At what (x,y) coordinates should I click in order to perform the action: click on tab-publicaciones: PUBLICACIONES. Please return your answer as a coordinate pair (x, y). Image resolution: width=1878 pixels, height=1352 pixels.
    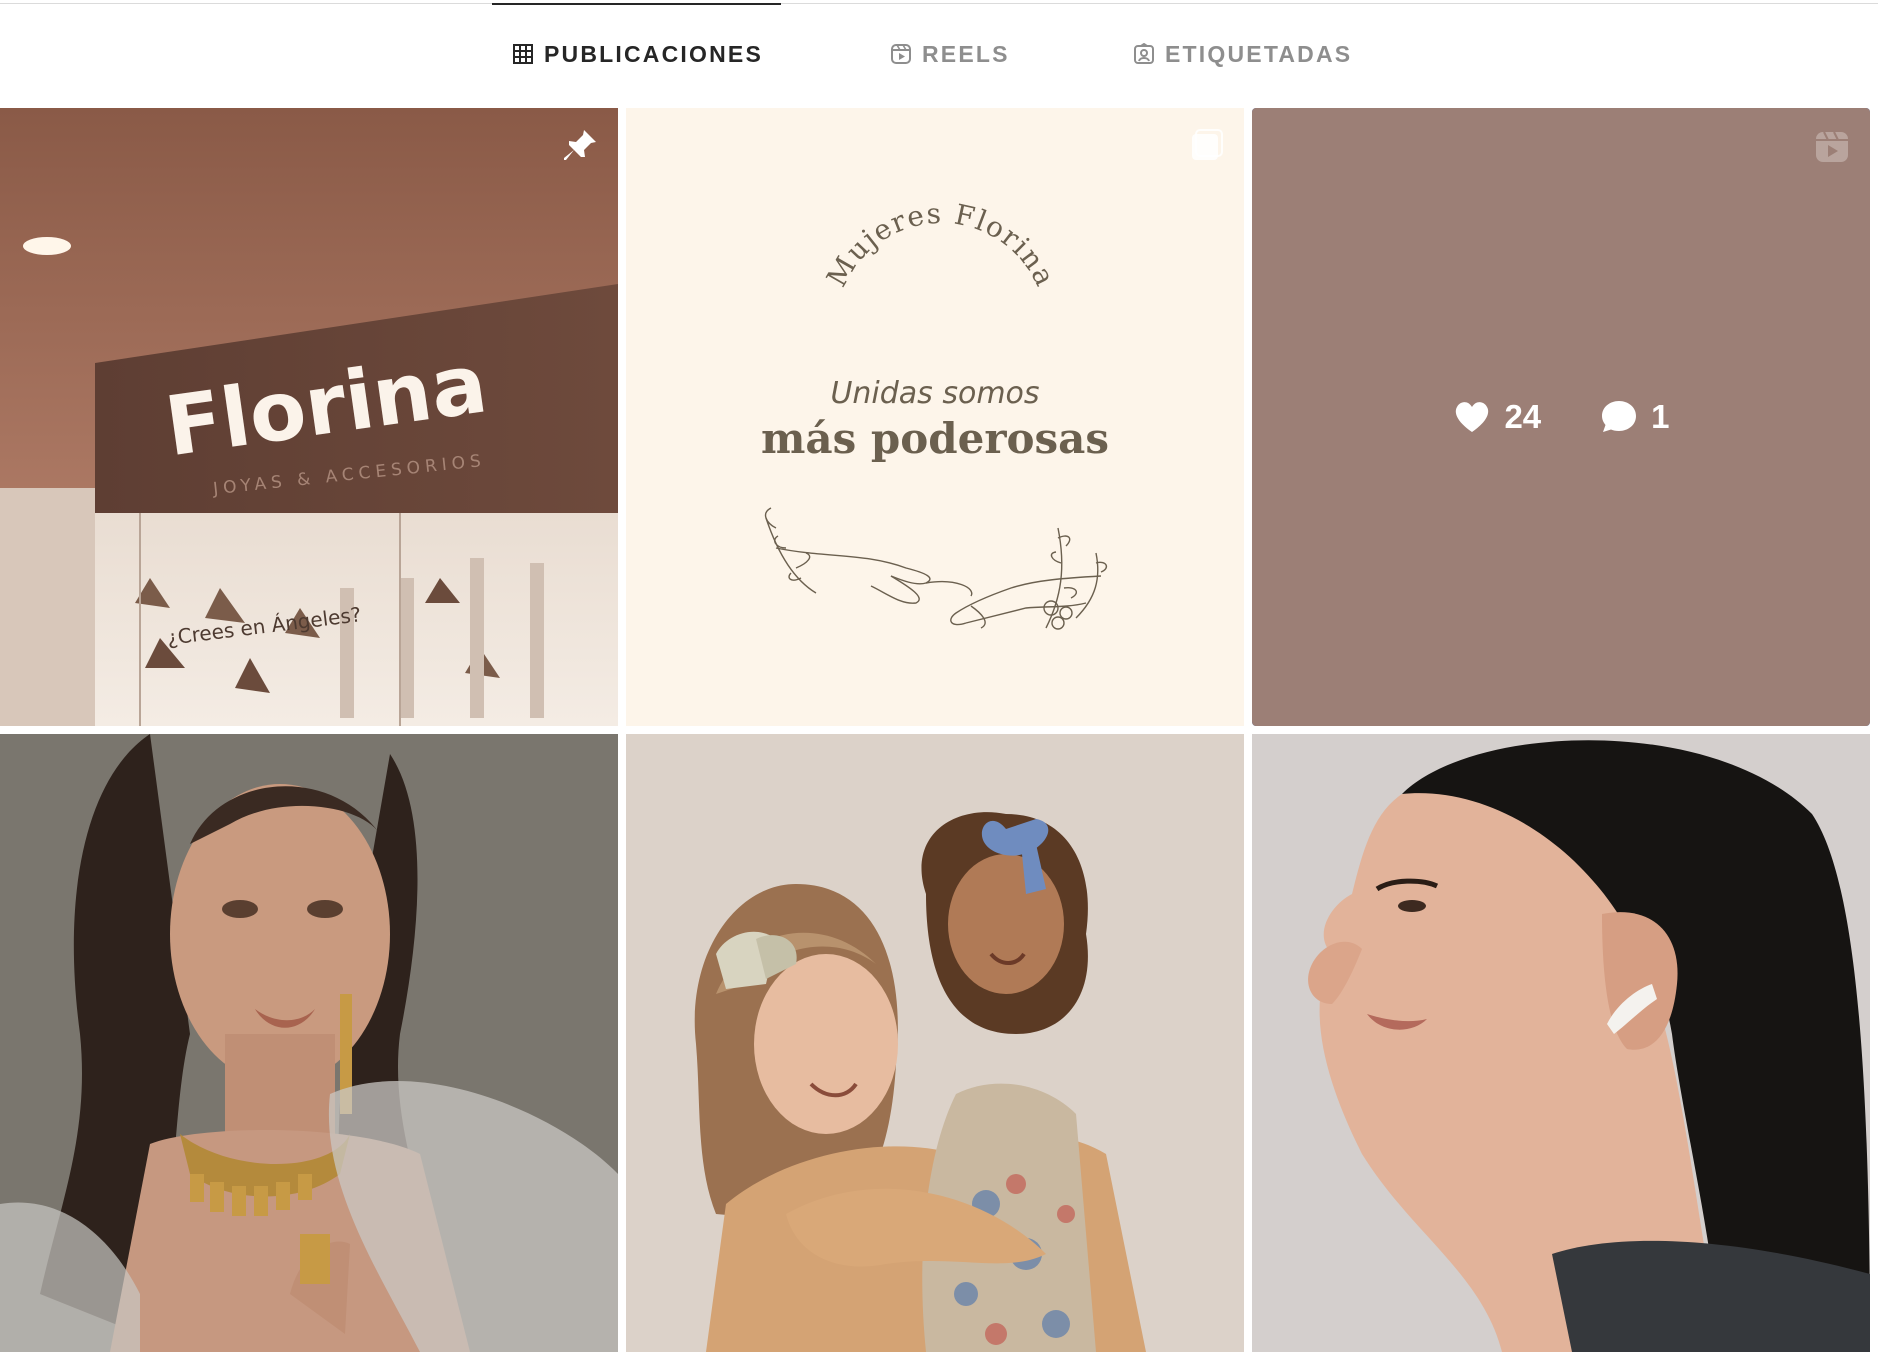
    Looking at the image, I should click on (636, 54).